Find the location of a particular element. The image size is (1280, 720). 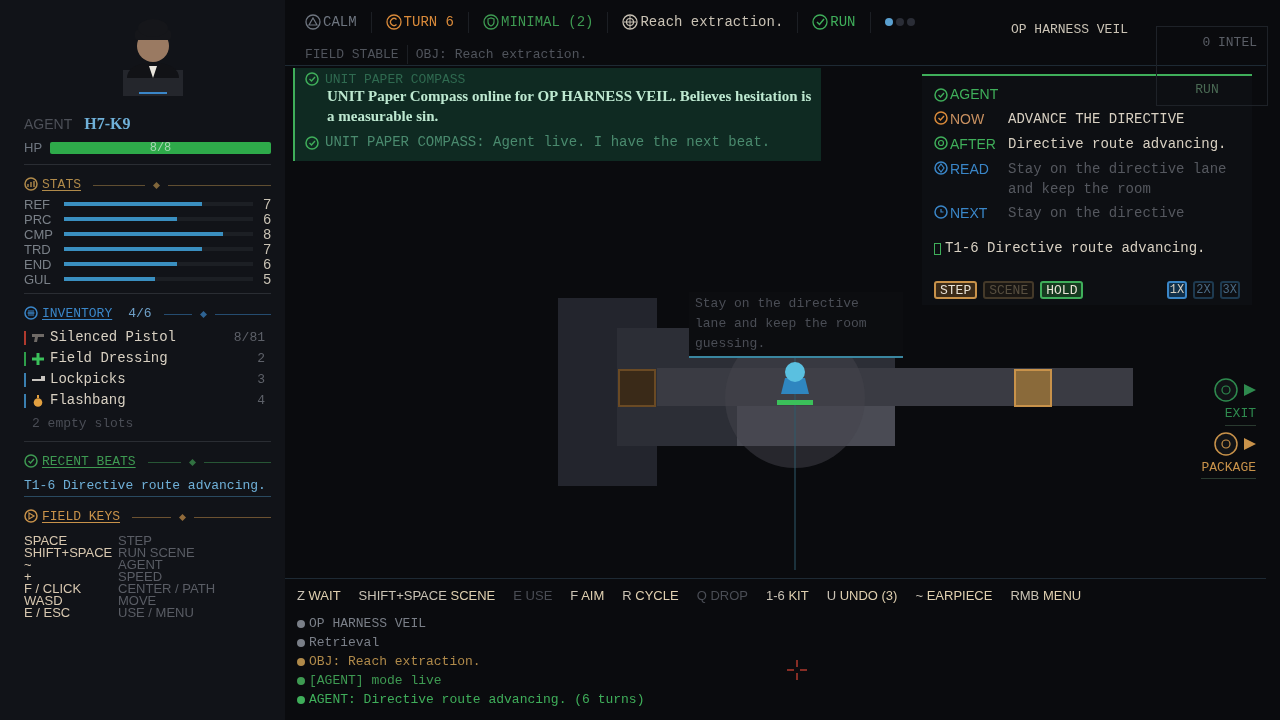

field-status: FIELD STABLE is located at coordinates (356, 54).